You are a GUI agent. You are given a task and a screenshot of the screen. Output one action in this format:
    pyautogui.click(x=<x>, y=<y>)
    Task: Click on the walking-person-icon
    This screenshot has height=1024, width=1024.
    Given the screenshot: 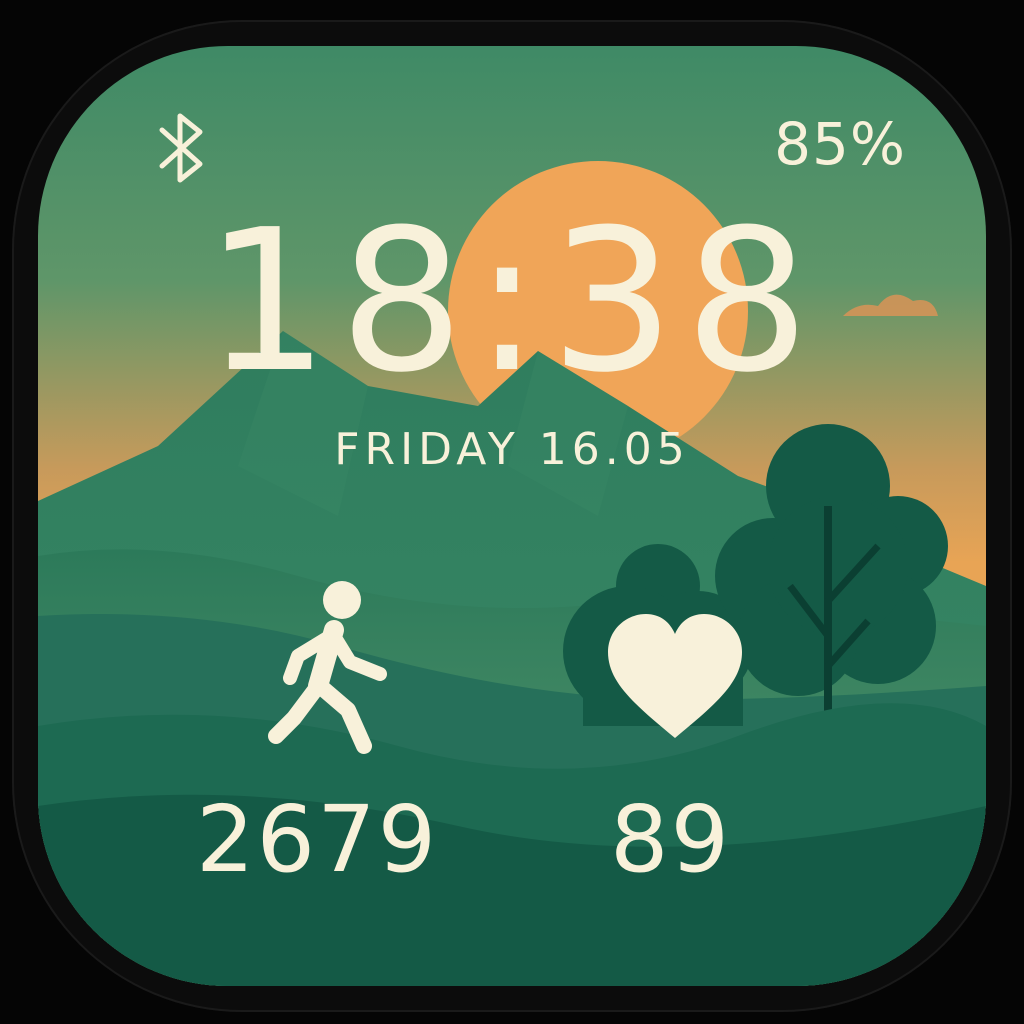 What is the action you would take?
    pyautogui.click(x=327, y=667)
    